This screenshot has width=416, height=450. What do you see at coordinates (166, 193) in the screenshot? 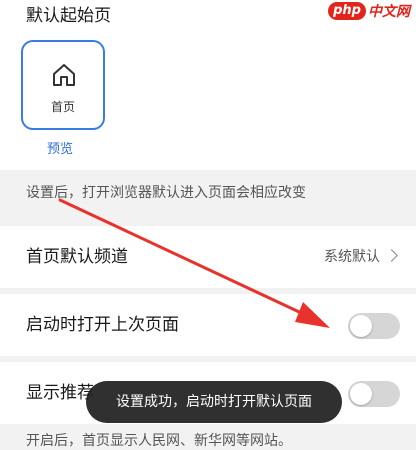
I see `start-page-hint: 设置后，打开浏览器默认进入页面会相应改变` at bounding box center [166, 193].